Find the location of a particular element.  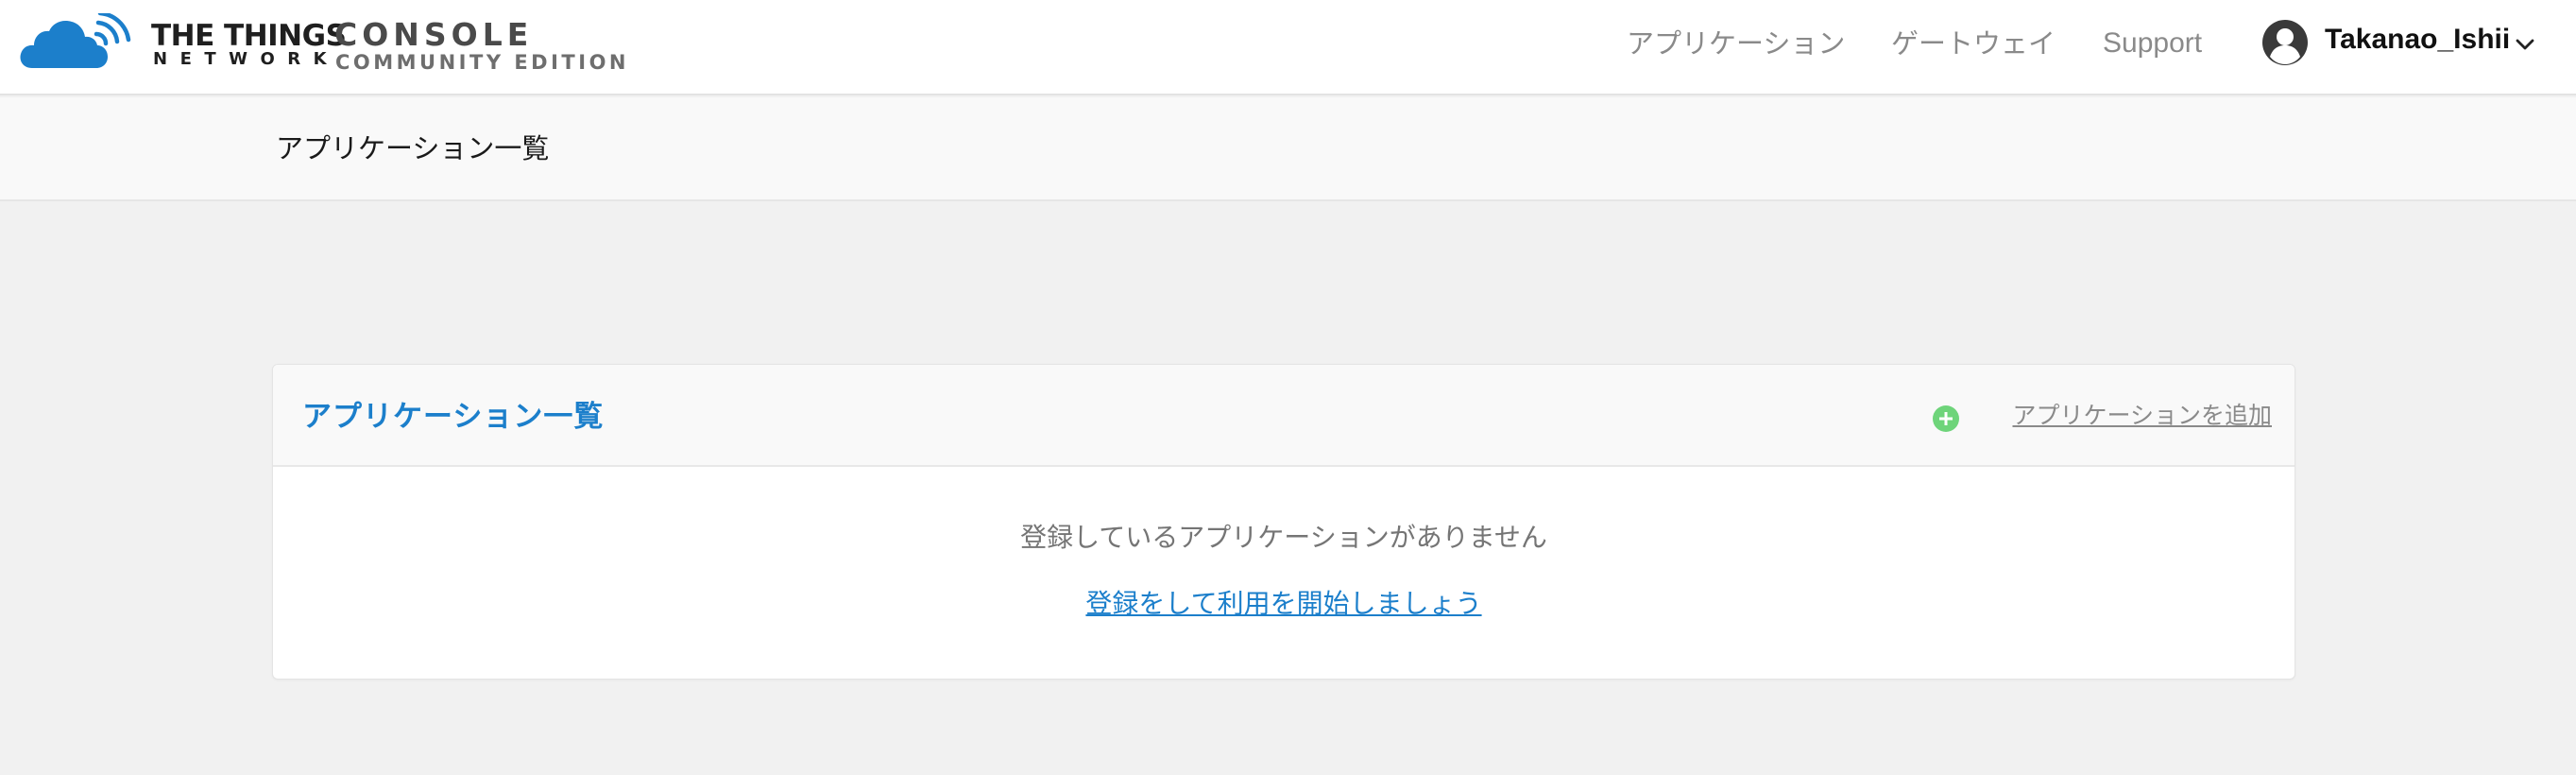

user-avatar-icon is located at coordinates (2285, 42).